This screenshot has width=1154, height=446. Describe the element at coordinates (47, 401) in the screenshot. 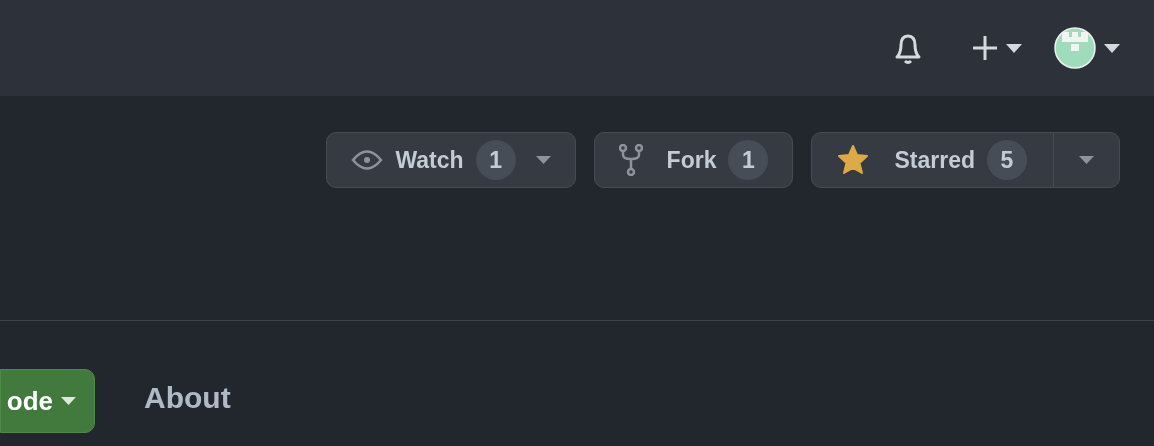

I see `code-button: ode` at that location.